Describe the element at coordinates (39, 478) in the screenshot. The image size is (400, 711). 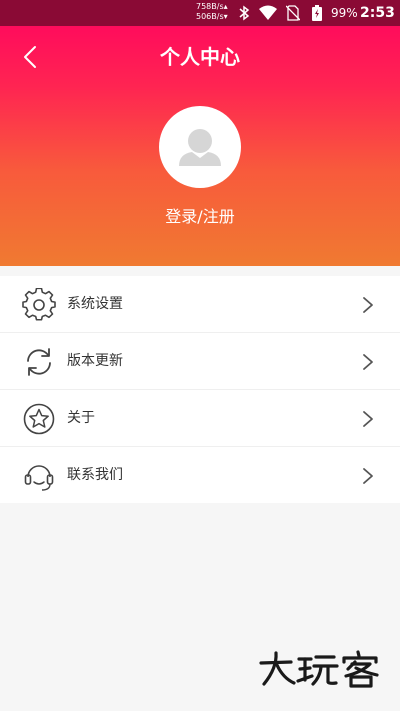
I see `headset-icon` at that location.